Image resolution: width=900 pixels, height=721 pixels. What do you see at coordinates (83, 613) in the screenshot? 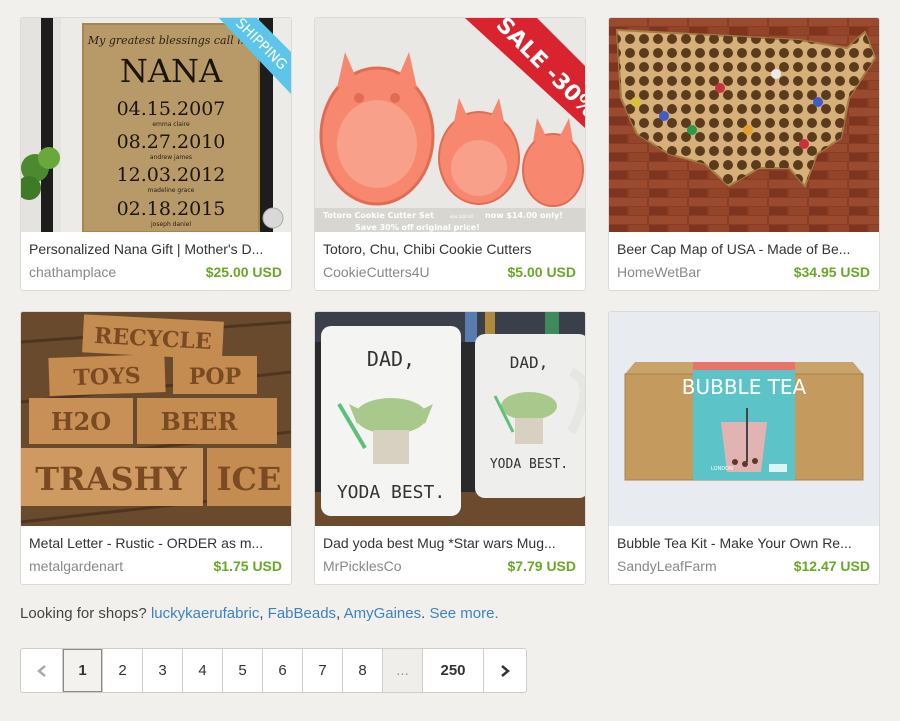
I see `shop-suggestions-prefix: Looking for shops?` at bounding box center [83, 613].